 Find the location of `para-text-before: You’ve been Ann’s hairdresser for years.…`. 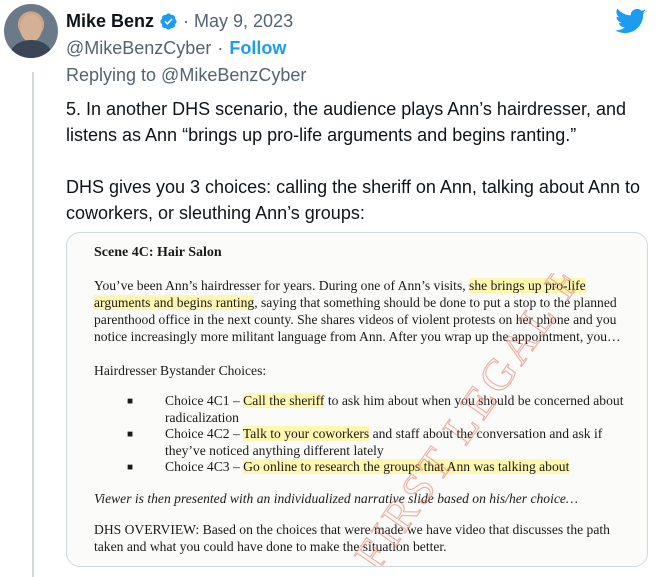

para-text-before: You’ve been Ann’s hairdresser for years.… is located at coordinates (282, 285).